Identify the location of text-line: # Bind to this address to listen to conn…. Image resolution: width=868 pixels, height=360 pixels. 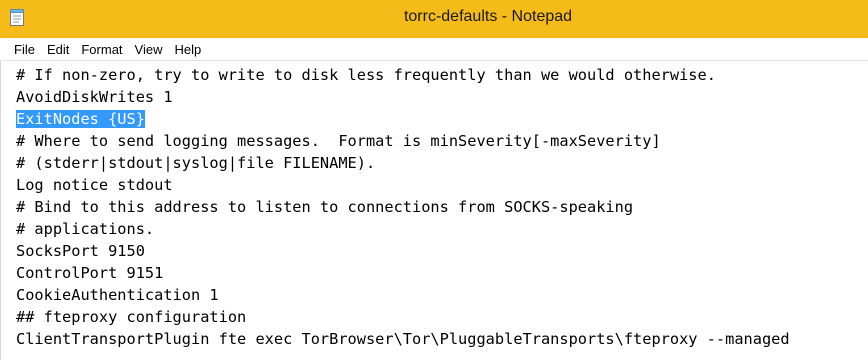
(403, 207).